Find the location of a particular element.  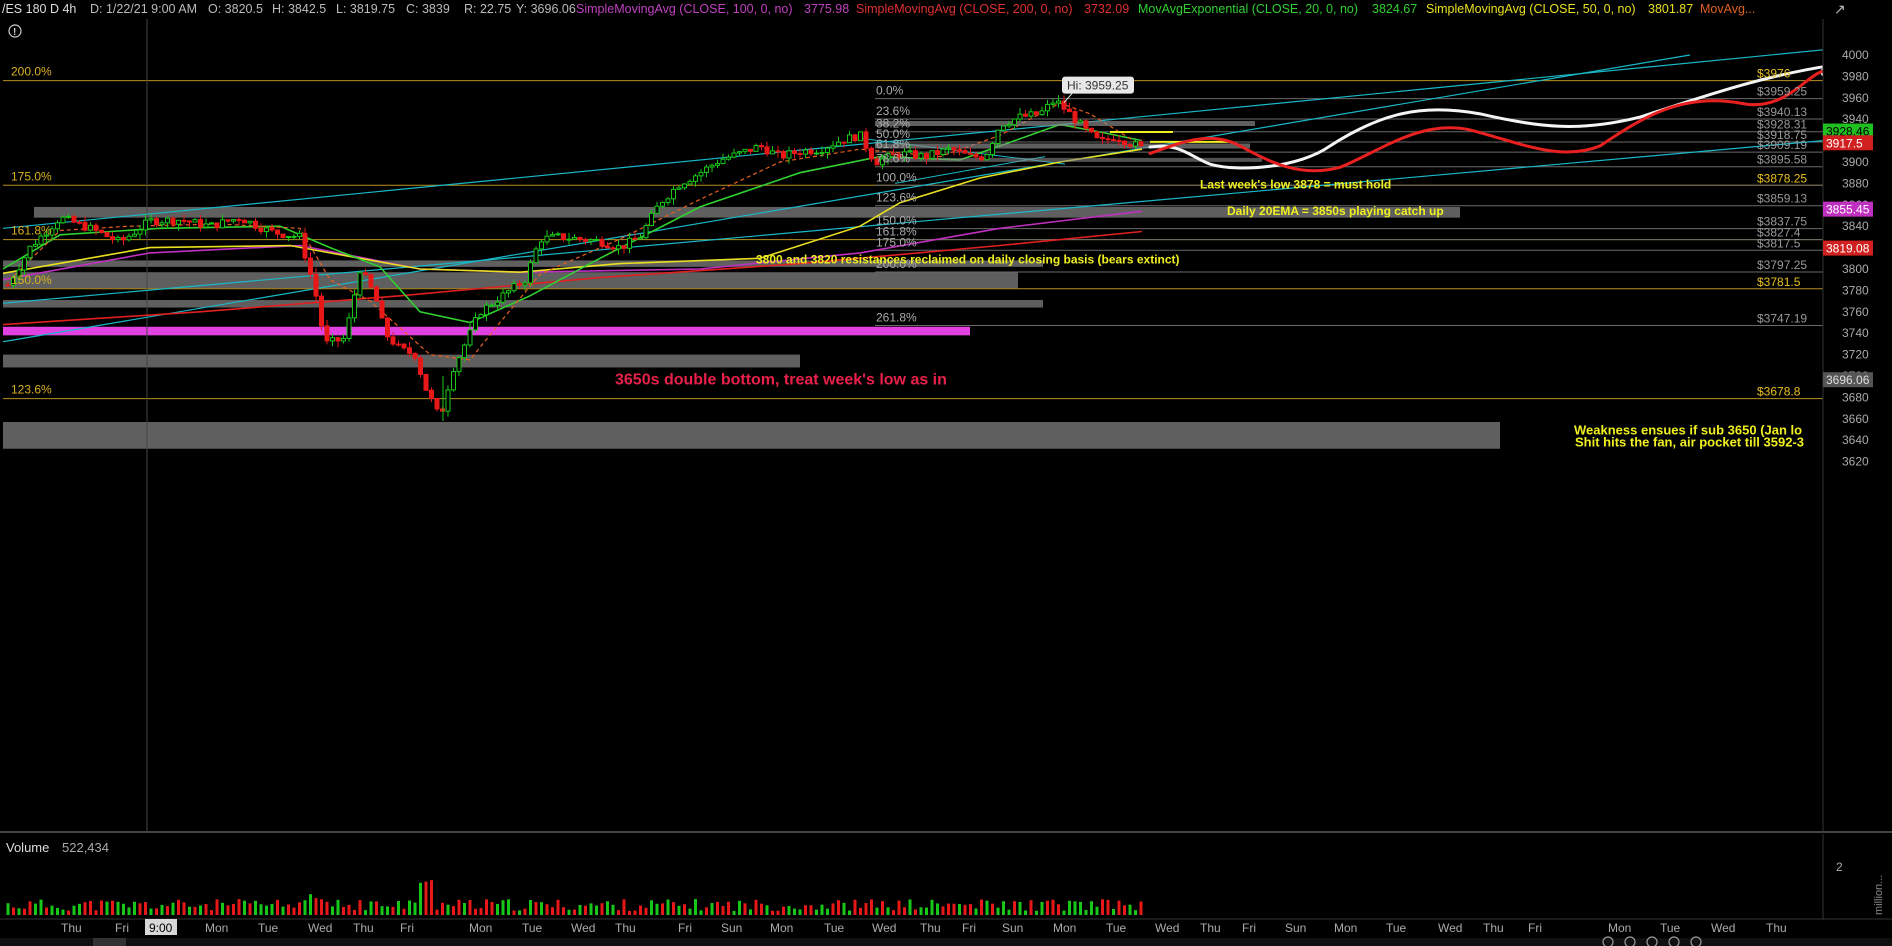

info-icon-glyph: ! is located at coordinates (14, 32).